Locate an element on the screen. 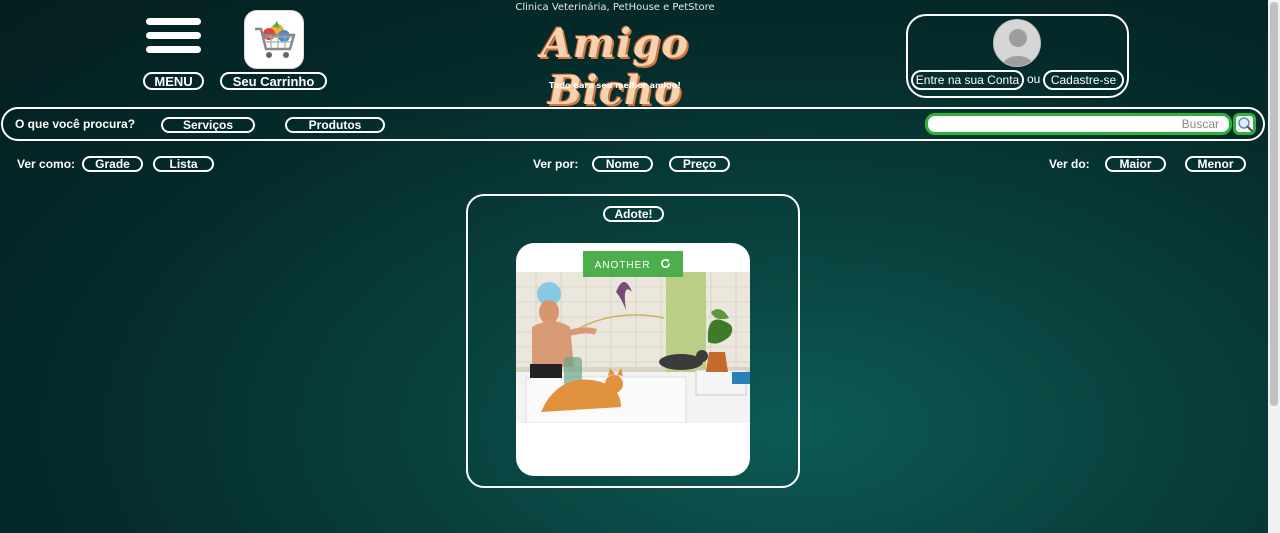 The width and height of the screenshot is (1280, 533). cart-label-button: Seu Carrinho is located at coordinates (273, 81).